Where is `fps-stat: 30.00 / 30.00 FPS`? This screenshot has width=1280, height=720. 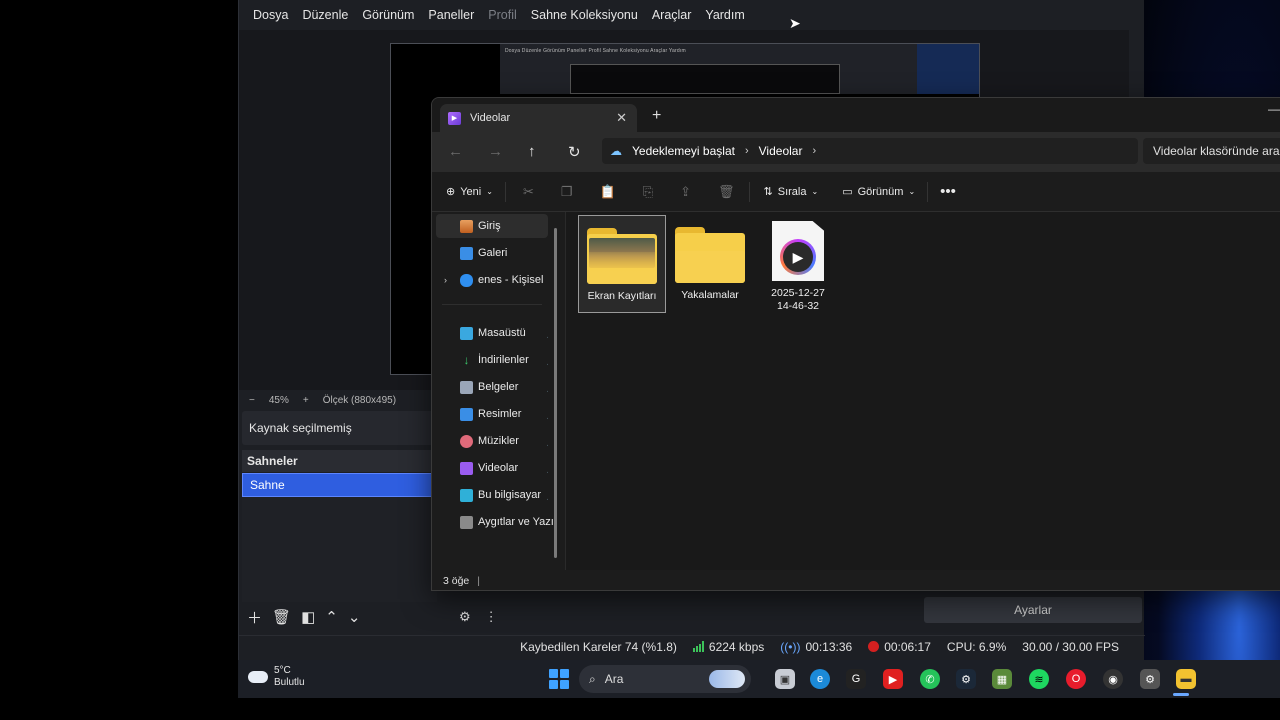 fps-stat: 30.00 / 30.00 FPS is located at coordinates (1070, 646).